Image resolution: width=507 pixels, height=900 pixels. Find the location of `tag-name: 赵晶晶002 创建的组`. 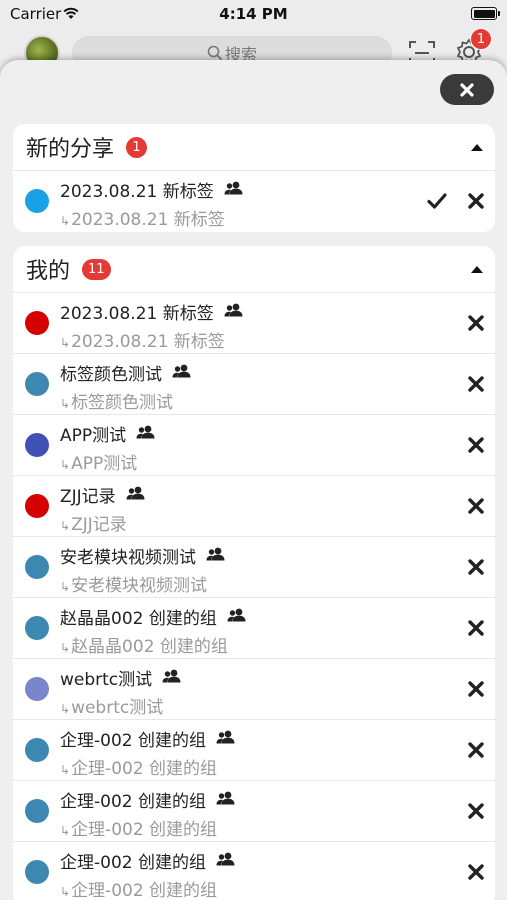

tag-name: 赵晶晶002 创建的组 is located at coordinates (153, 616).